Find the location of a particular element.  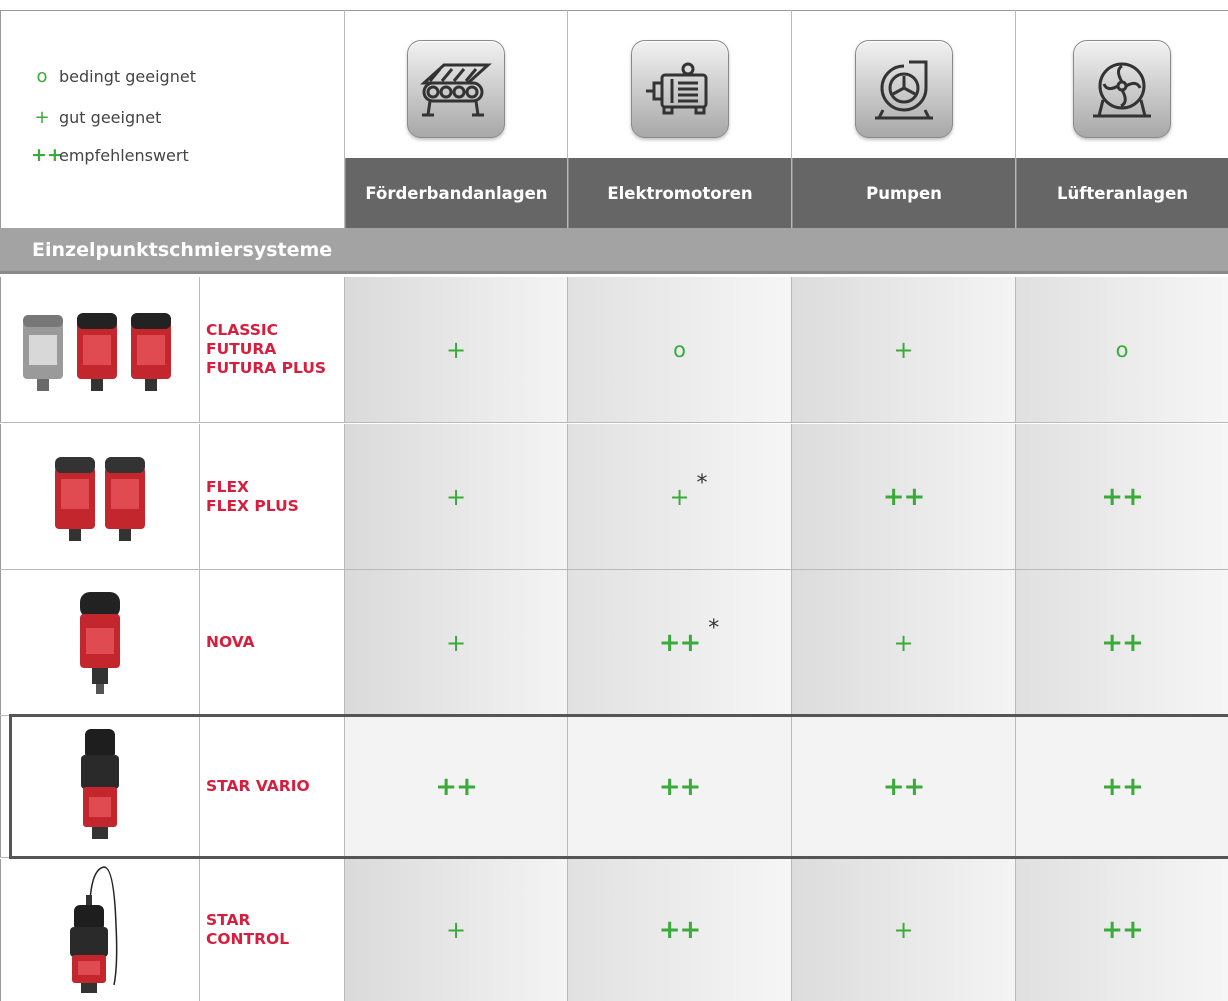

product-name: STAR VARIO is located at coordinates (272, 786).